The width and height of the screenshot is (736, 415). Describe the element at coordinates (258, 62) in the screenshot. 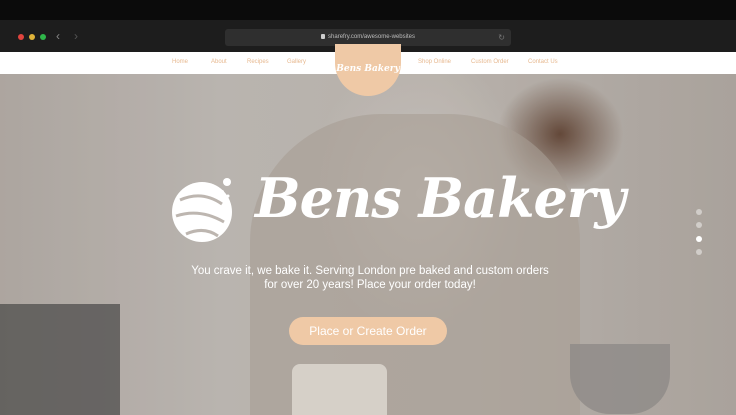

I see `nav-recipes: Recipes` at that location.